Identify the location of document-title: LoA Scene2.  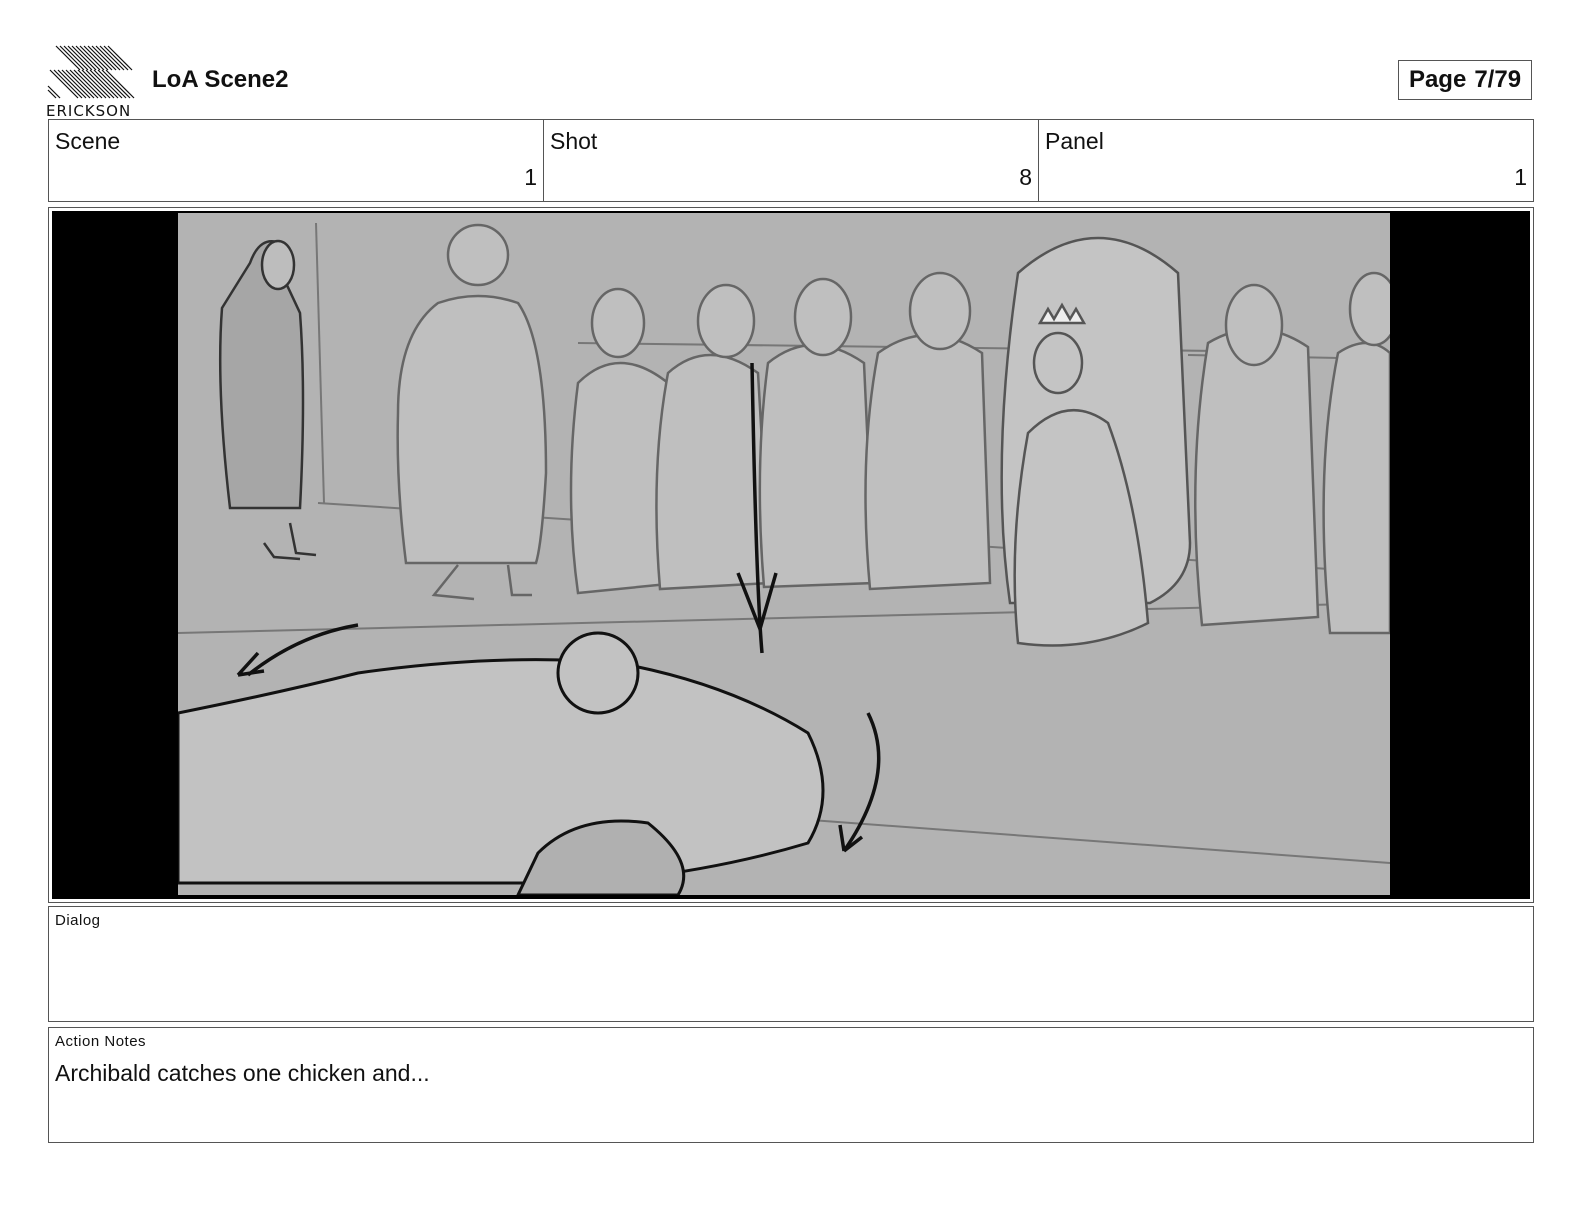
(220, 79).